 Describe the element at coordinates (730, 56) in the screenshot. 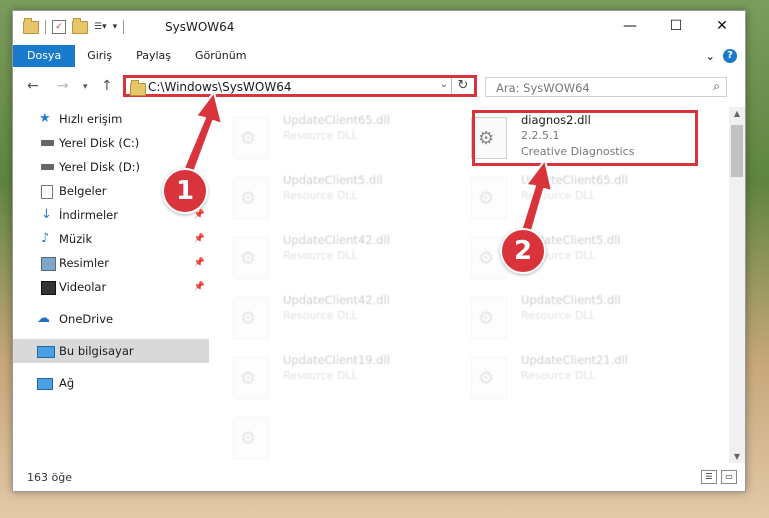

I see `help-icon: ?` at that location.